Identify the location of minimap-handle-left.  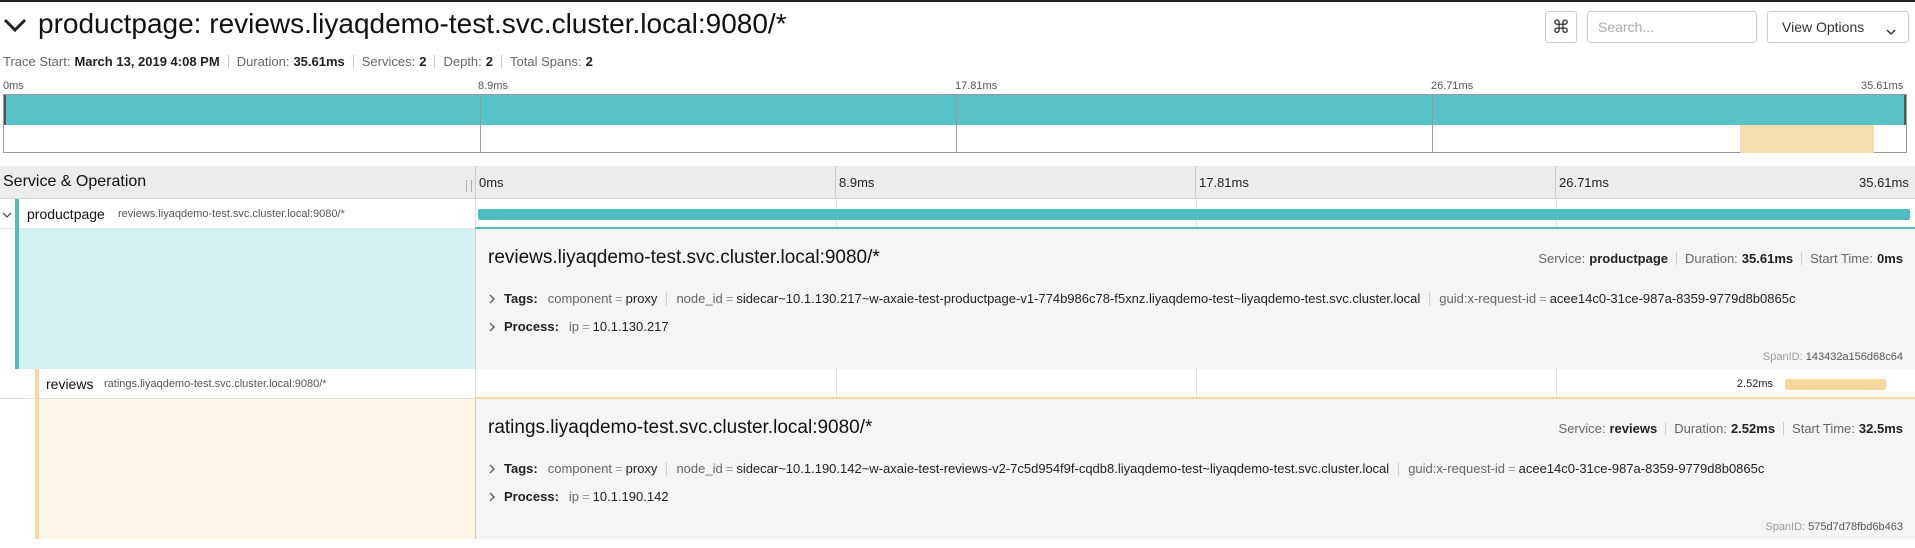
(5, 110).